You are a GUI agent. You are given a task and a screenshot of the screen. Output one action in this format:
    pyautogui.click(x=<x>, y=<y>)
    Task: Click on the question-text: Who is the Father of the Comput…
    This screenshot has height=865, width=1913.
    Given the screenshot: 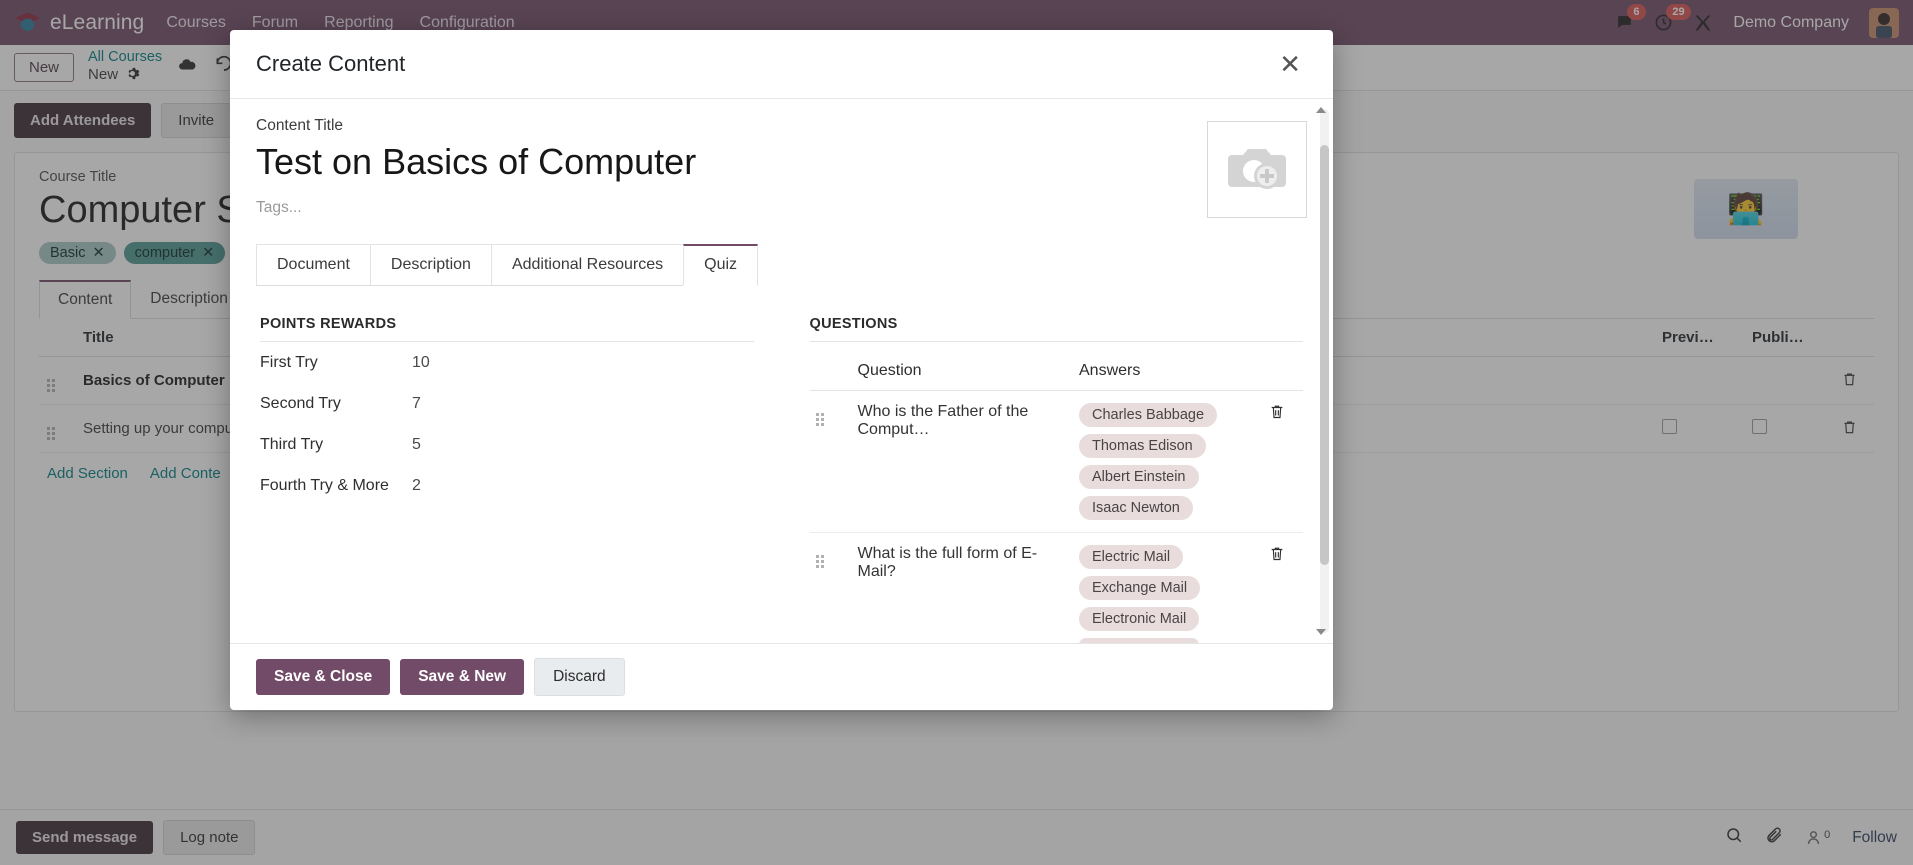 What is the action you would take?
    pyautogui.click(x=962, y=461)
    